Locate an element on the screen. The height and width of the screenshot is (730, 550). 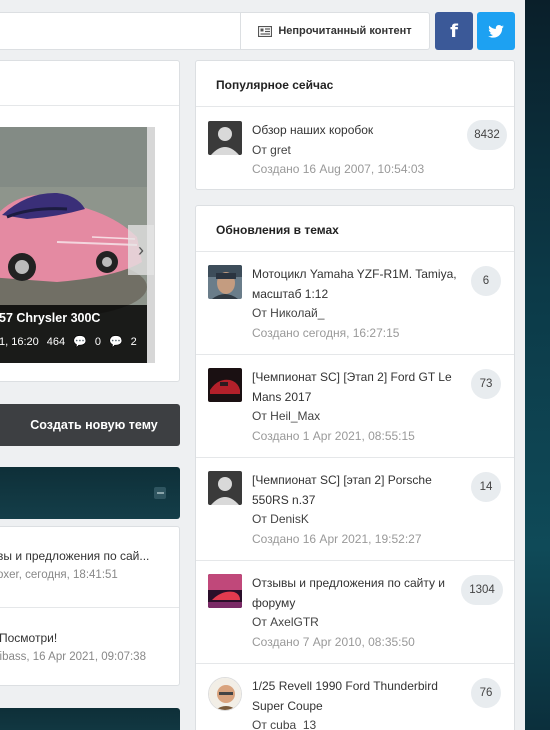
reply-icon: 💬 is located at coordinates (115, 342).